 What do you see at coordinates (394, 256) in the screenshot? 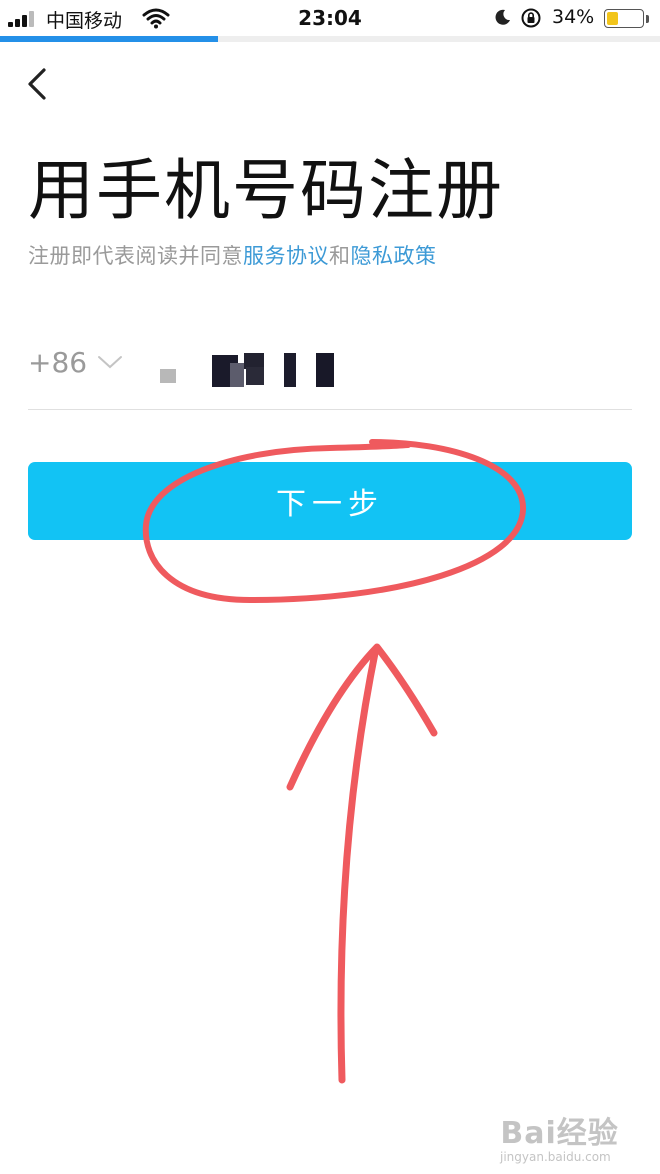
I see `privacy-policy-link: 隐私政策` at bounding box center [394, 256].